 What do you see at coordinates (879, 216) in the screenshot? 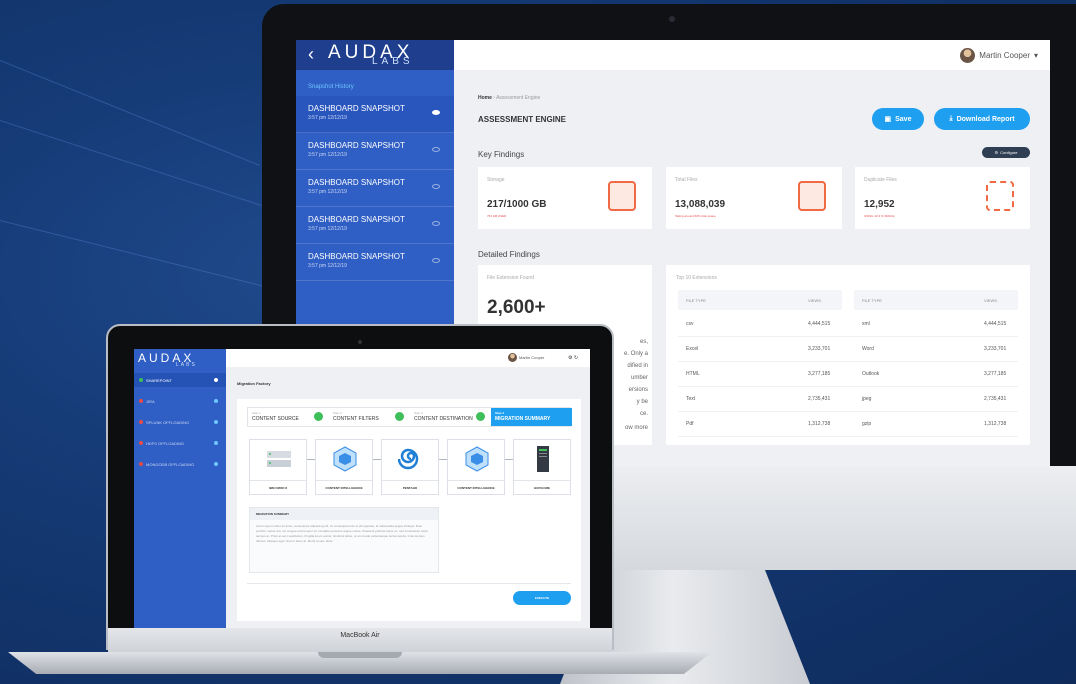
I see `card-sub: USING 10.3 % SPACE` at bounding box center [879, 216].